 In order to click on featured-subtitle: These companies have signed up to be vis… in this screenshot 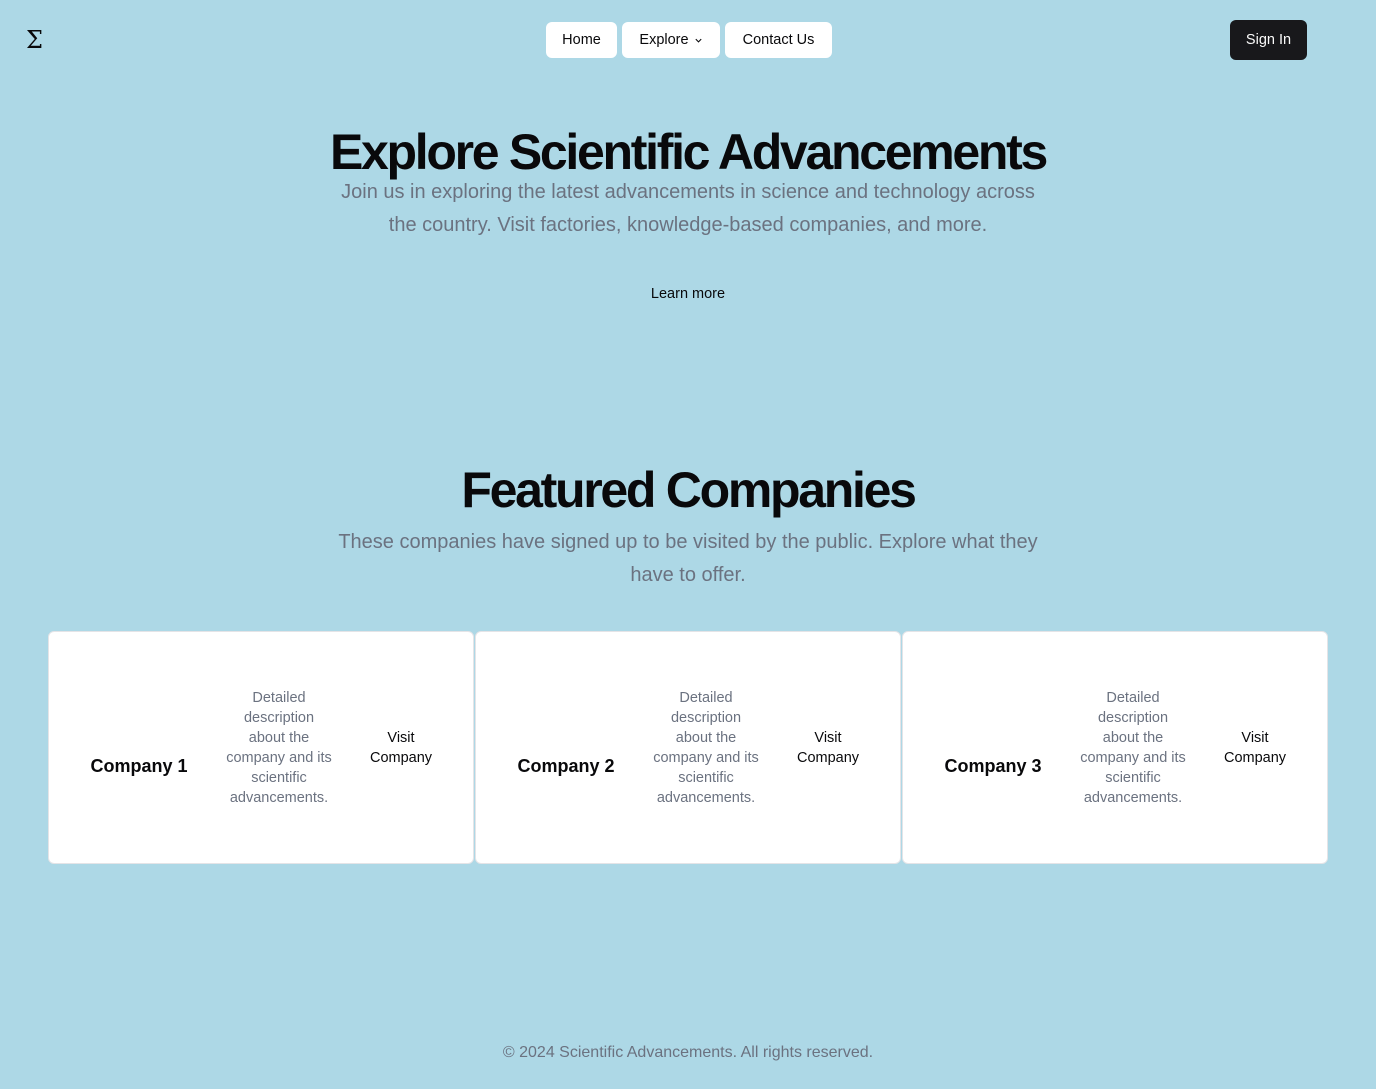, I will do `click(688, 558)`.